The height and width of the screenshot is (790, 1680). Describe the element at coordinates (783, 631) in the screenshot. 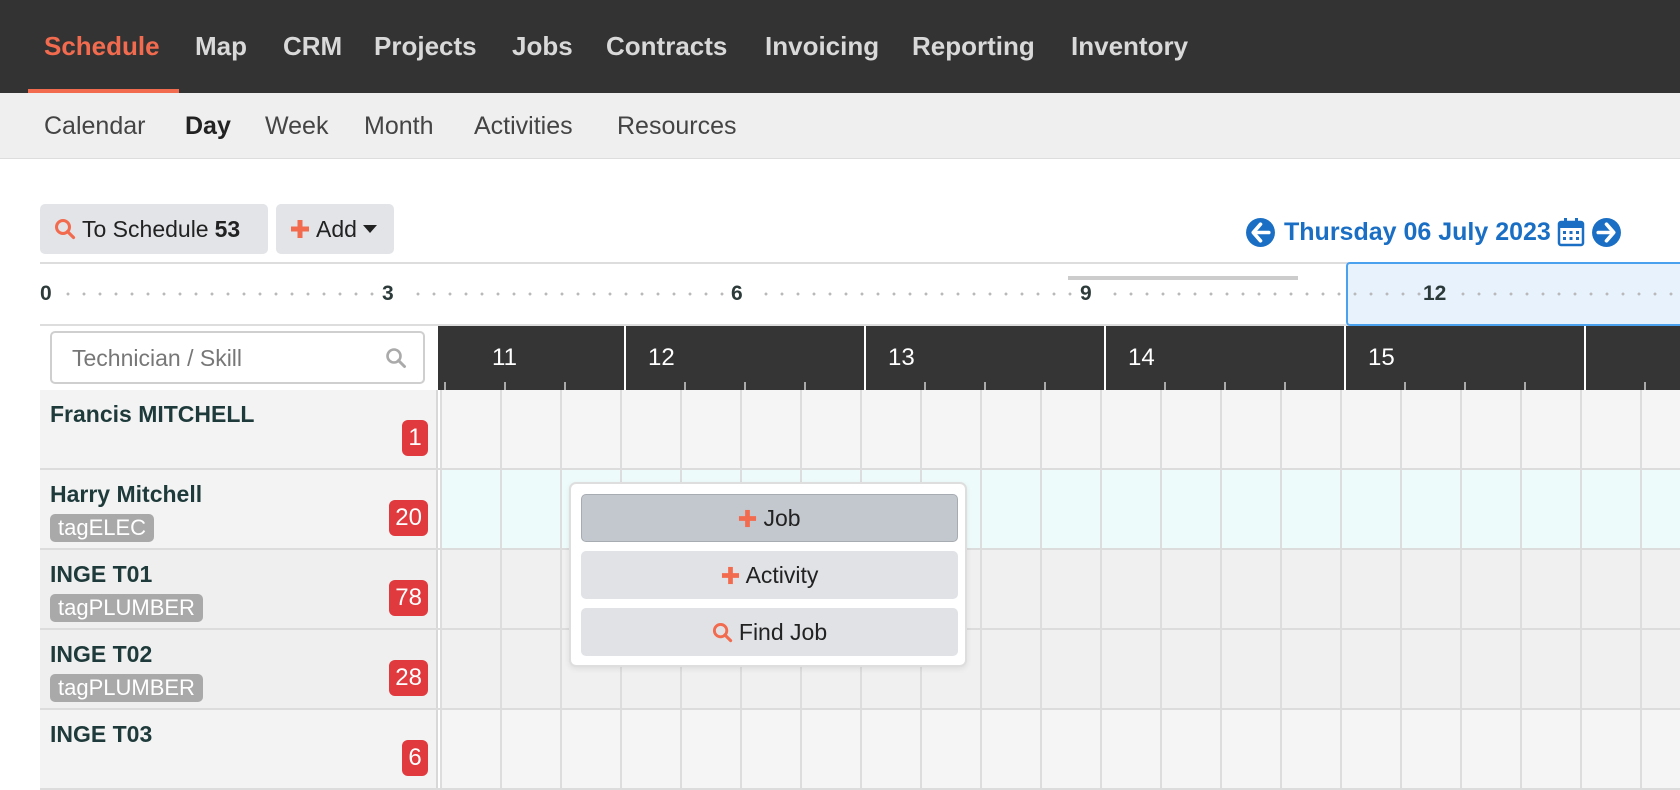

I see `find-job-label: Find Job` at that location.